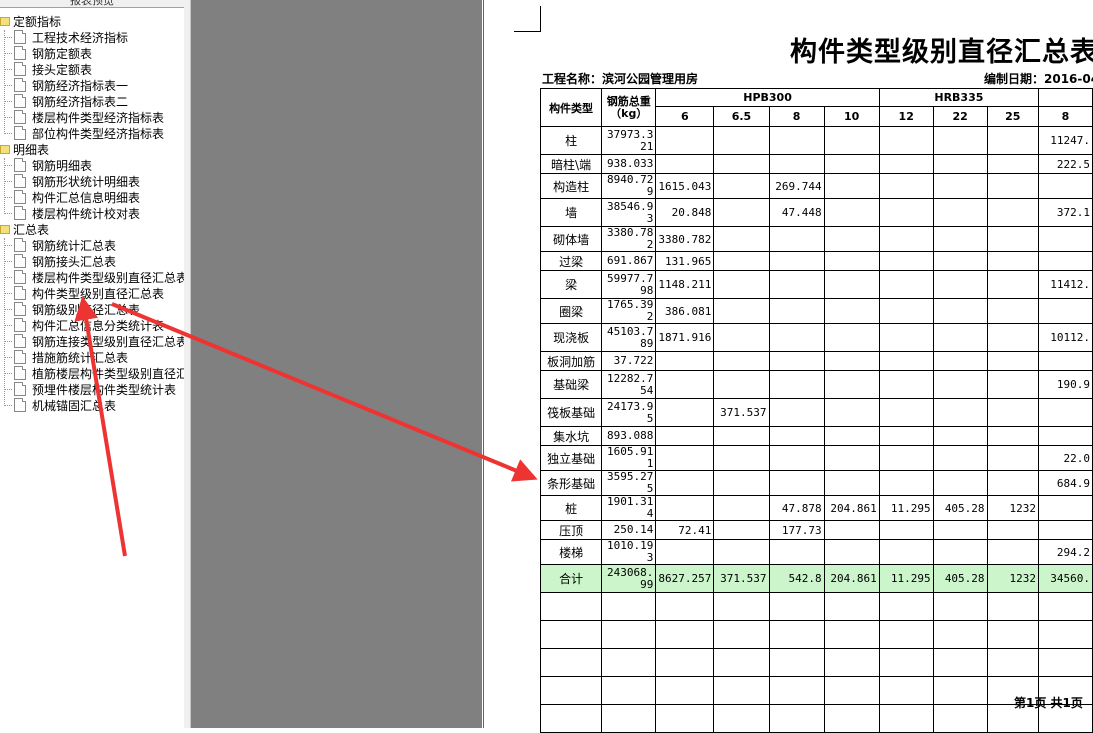 The height and width of the screenshot is (733, 1093). I want to click on tree-branch, so click(8, 165).